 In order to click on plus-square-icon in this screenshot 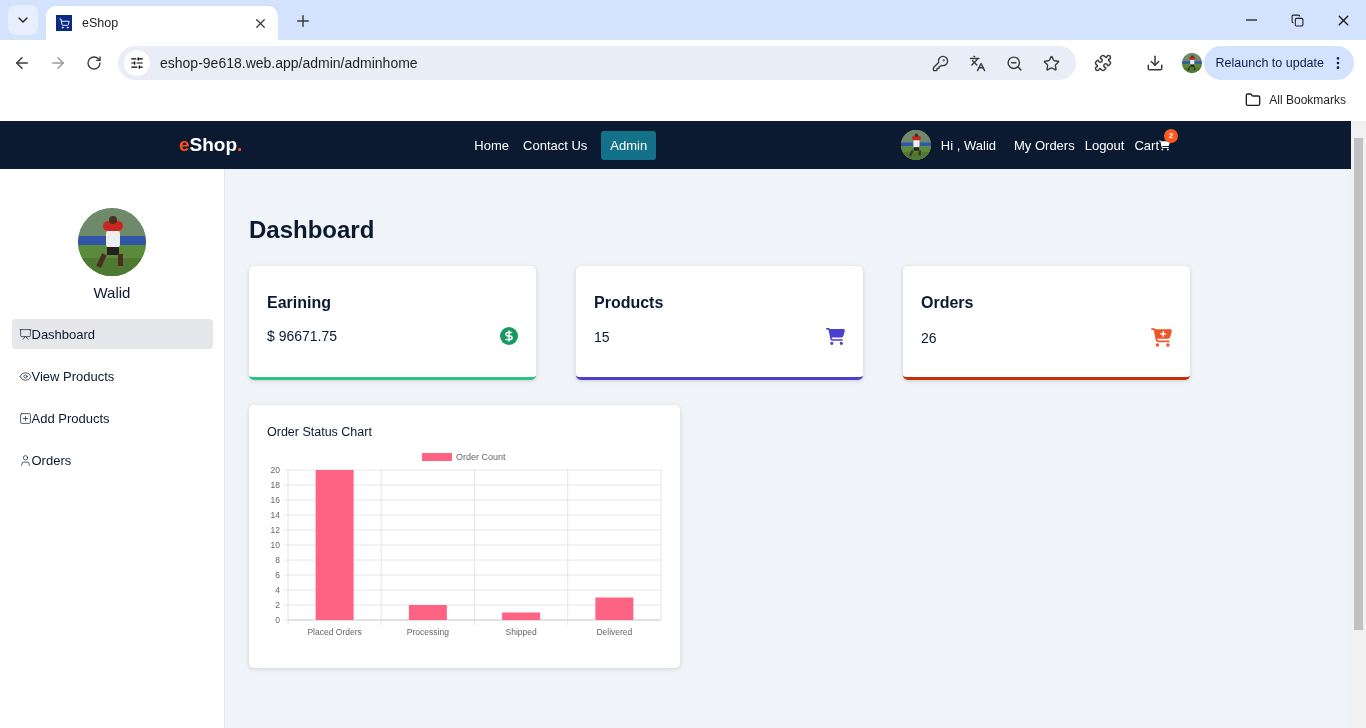, I will do `click(25, 418)`.